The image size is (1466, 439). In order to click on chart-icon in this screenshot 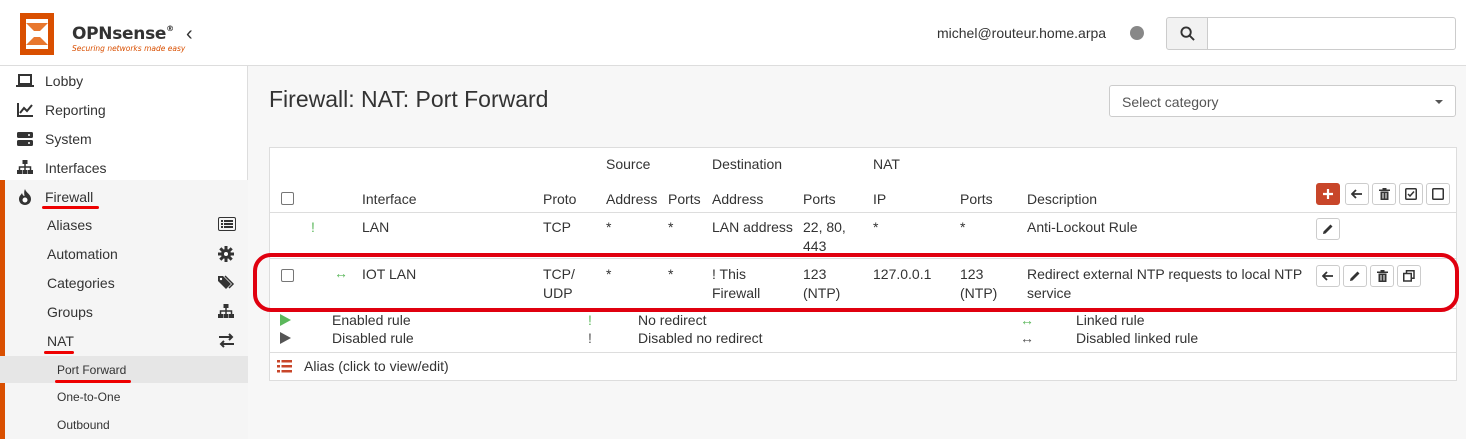, I will do `click(25, 110)`.